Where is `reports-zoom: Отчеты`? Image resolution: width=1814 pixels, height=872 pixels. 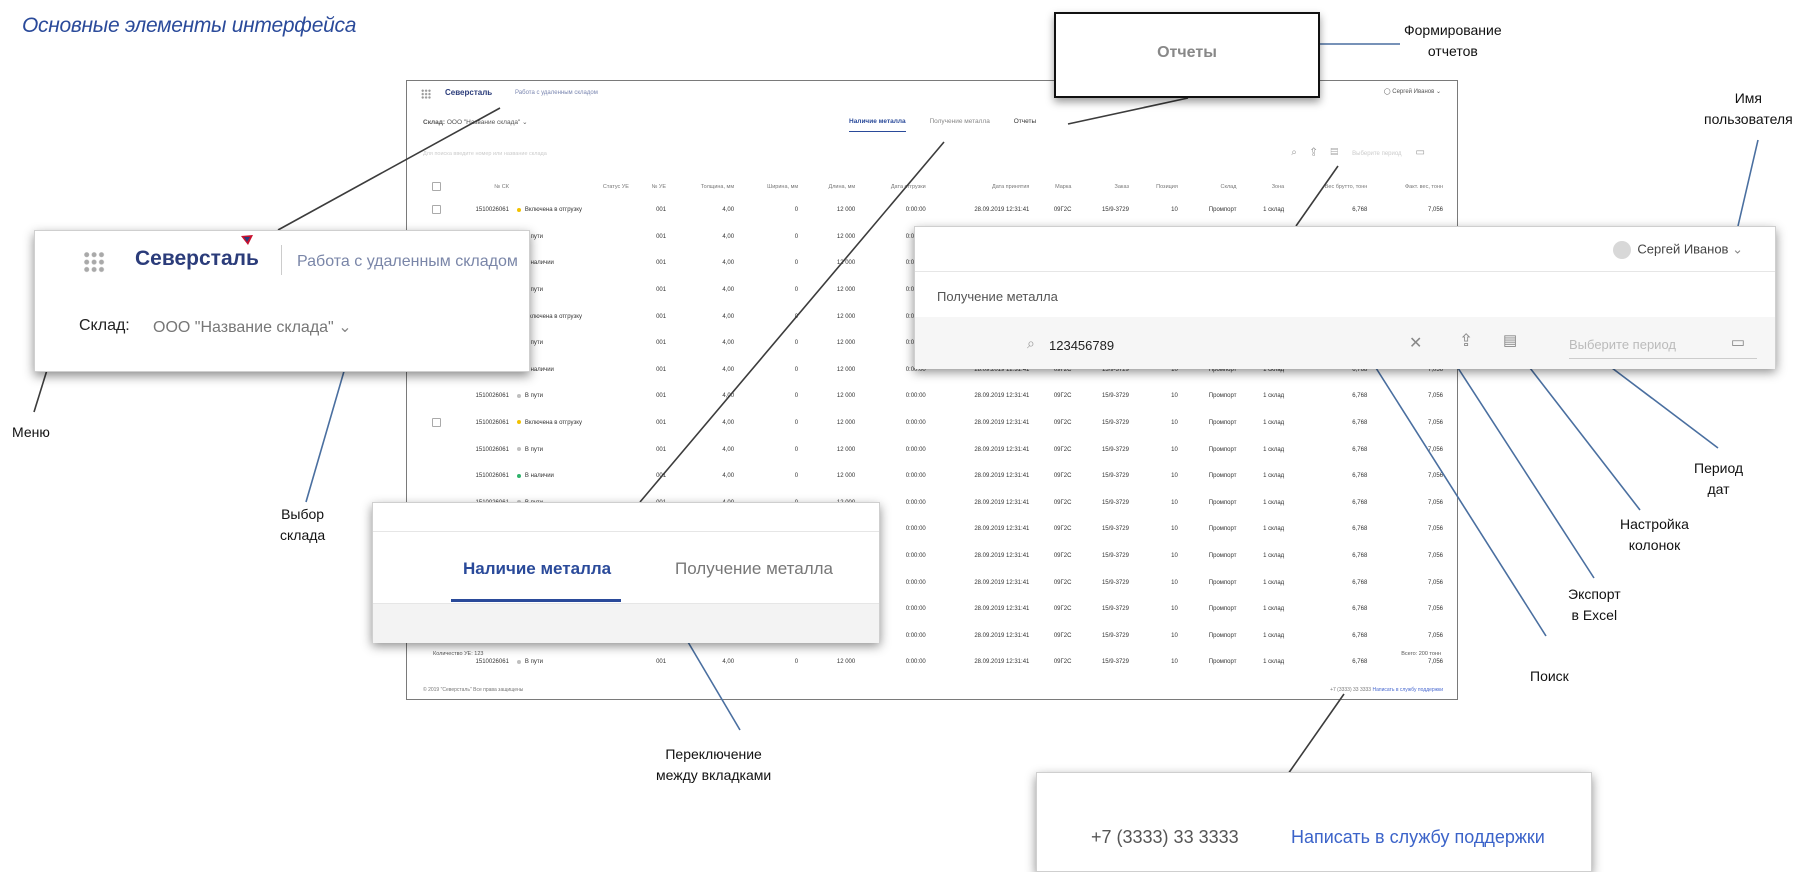 reports-zoom: Отчеты is located at coordinates (1187, 55).